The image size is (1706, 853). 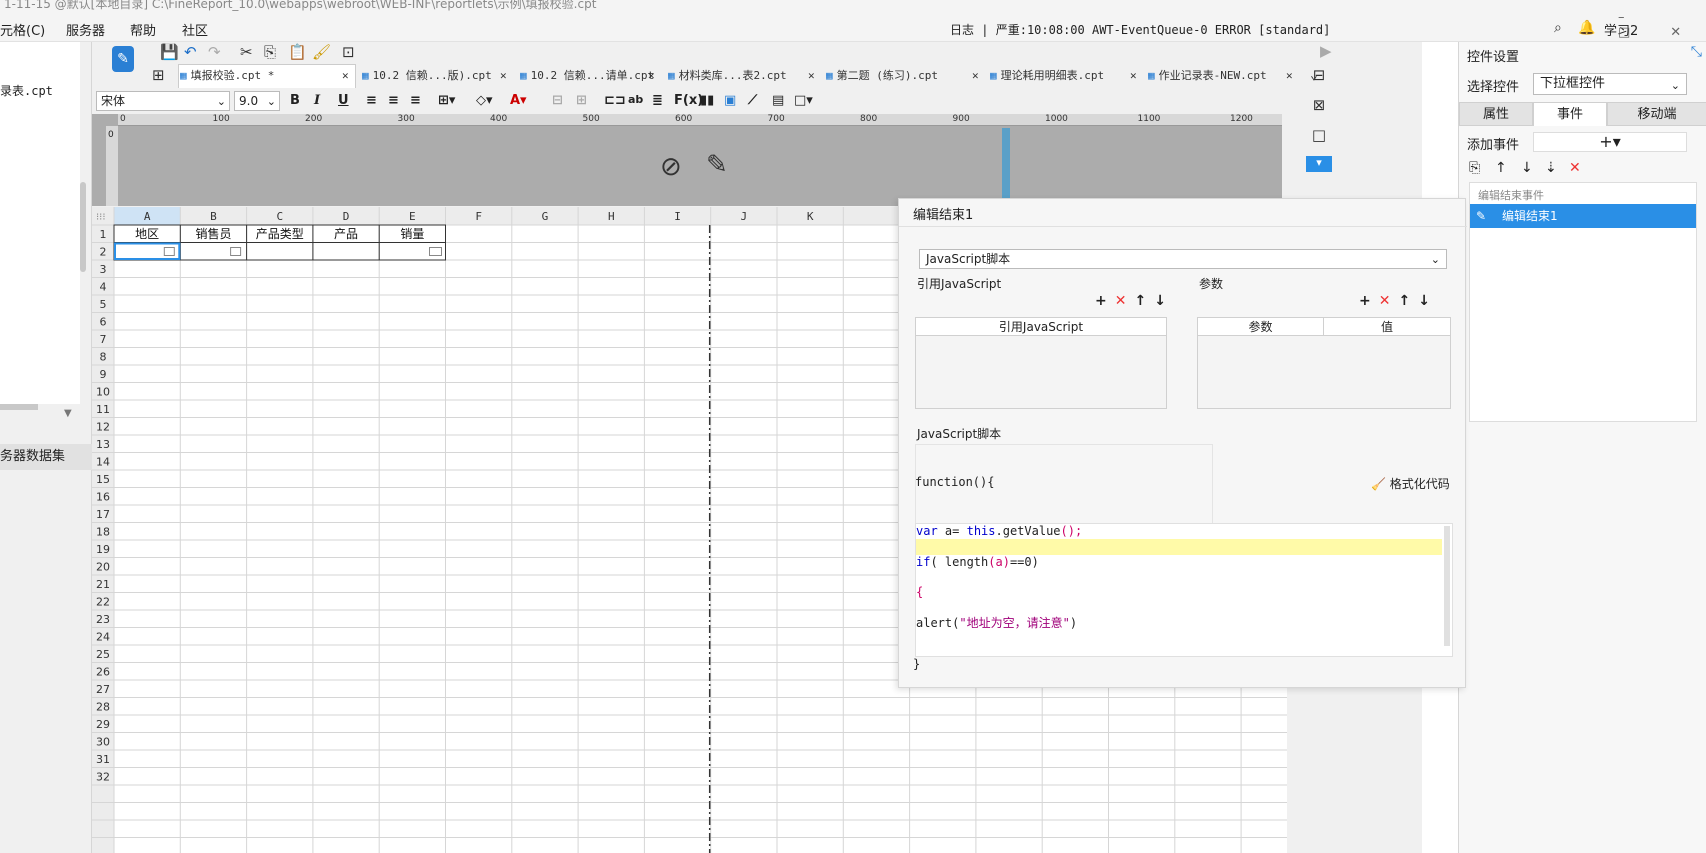 What do you see at coordinates (246, 52) in the screenshot?
I see `cut-icon: ✂` at bounding box center [246, 52].